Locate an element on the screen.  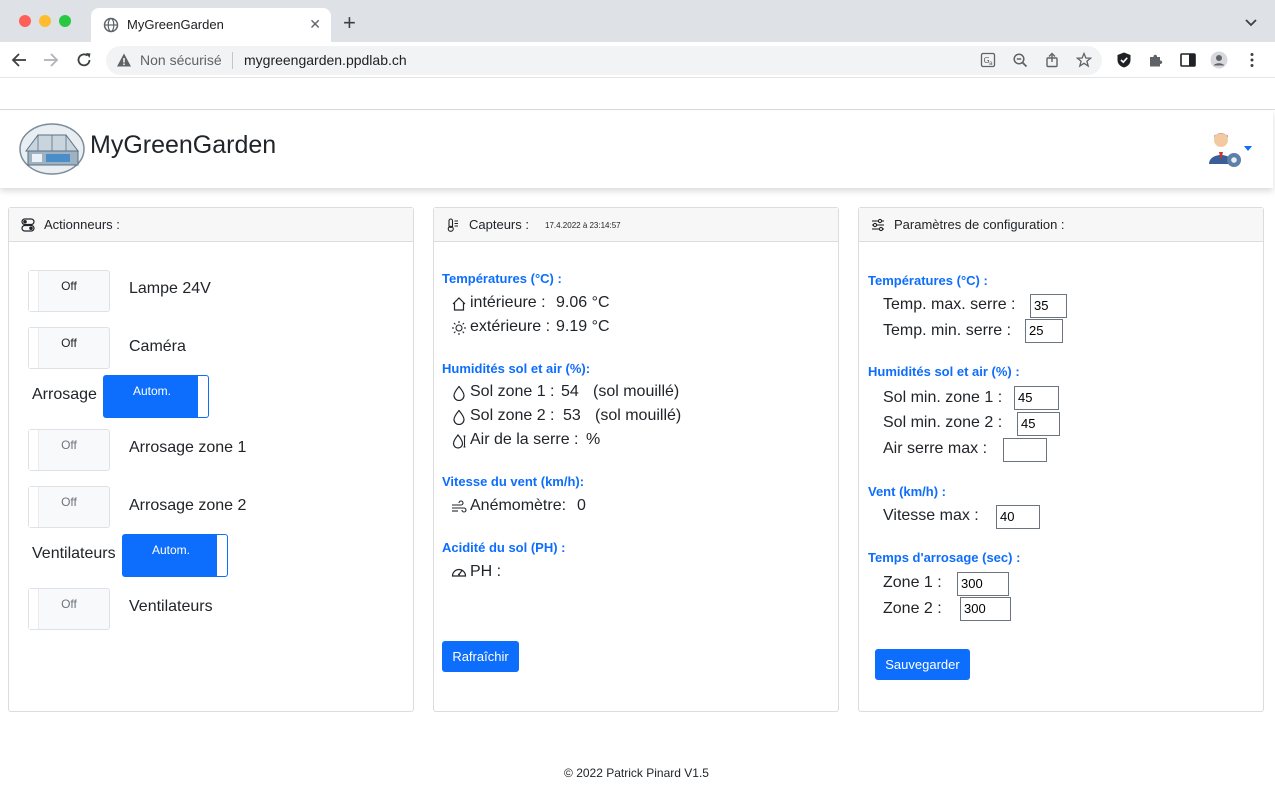
inside-temp-value: 9.06 °C is located at coordinates (583, 302).